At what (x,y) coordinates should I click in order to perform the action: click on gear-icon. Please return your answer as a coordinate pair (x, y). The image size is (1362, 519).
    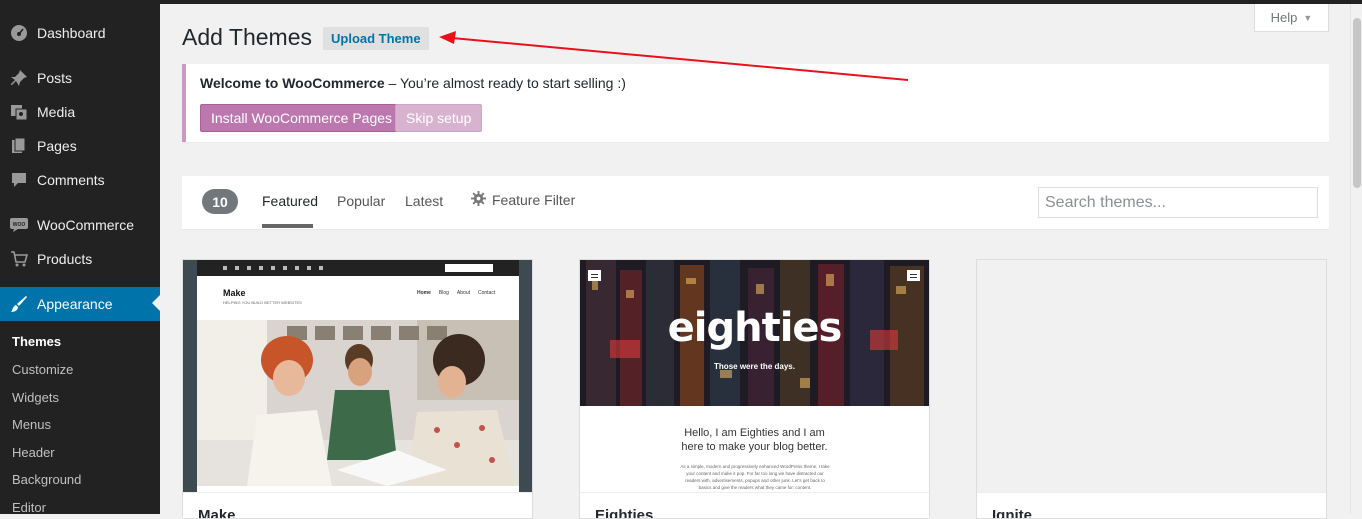
    Looking at the image, I should click on (478, 200).